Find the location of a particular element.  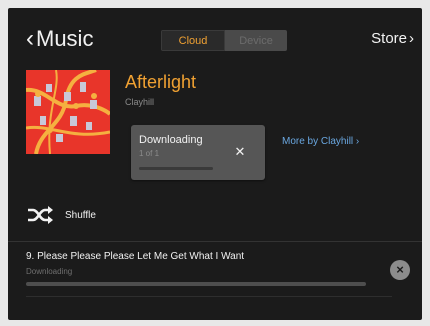

close-icon: ✕ is located at coordinates (240, 152).